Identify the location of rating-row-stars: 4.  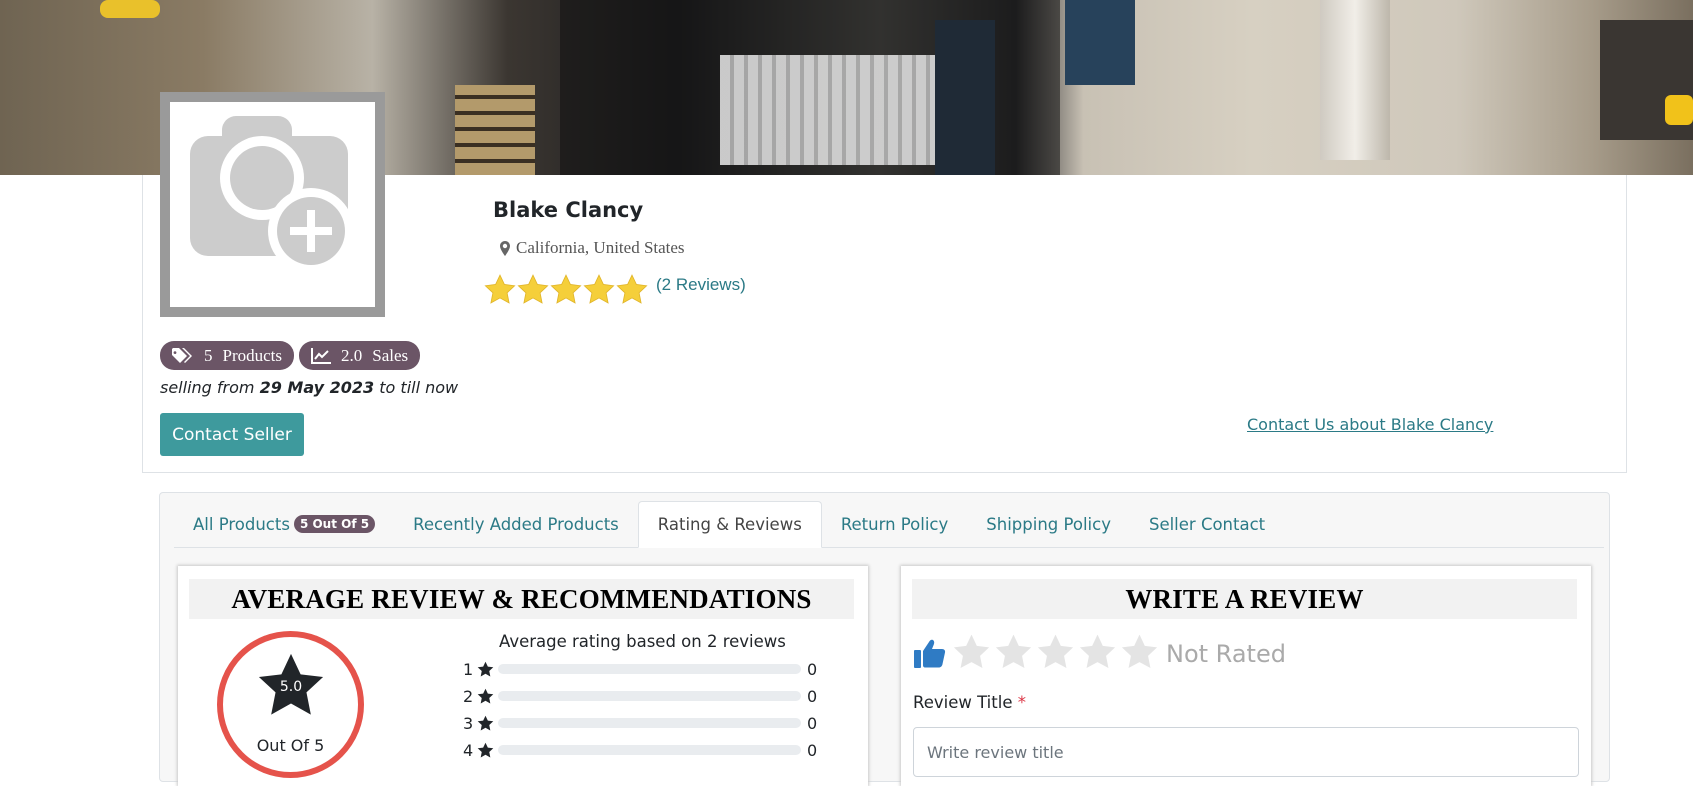
(468, 750).